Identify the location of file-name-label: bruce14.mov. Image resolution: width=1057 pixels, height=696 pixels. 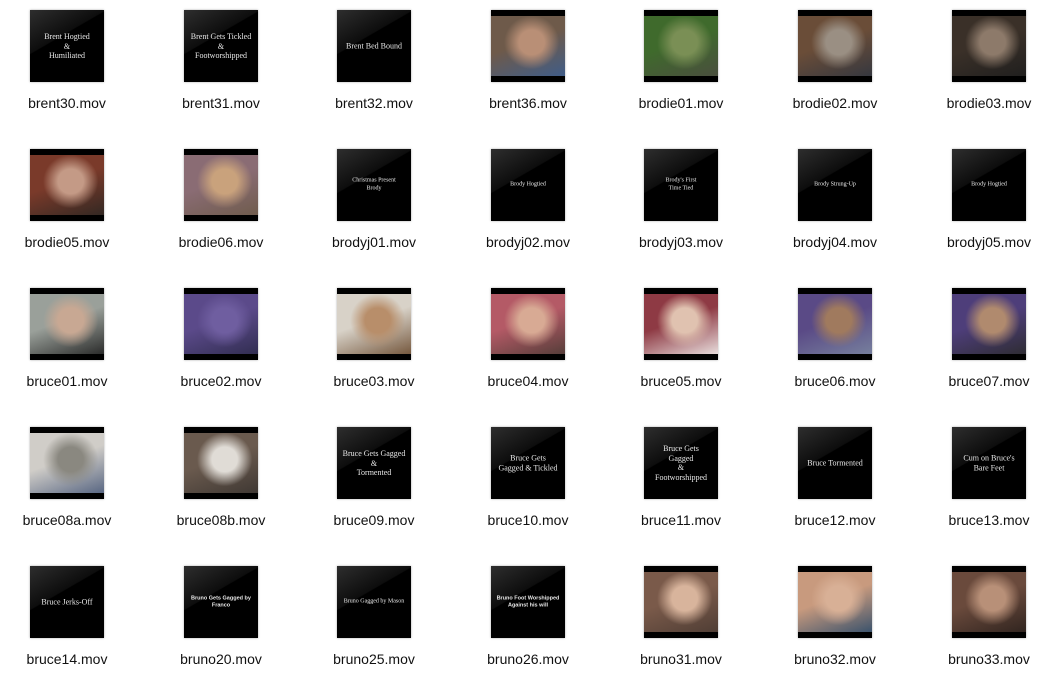
(71, 659).